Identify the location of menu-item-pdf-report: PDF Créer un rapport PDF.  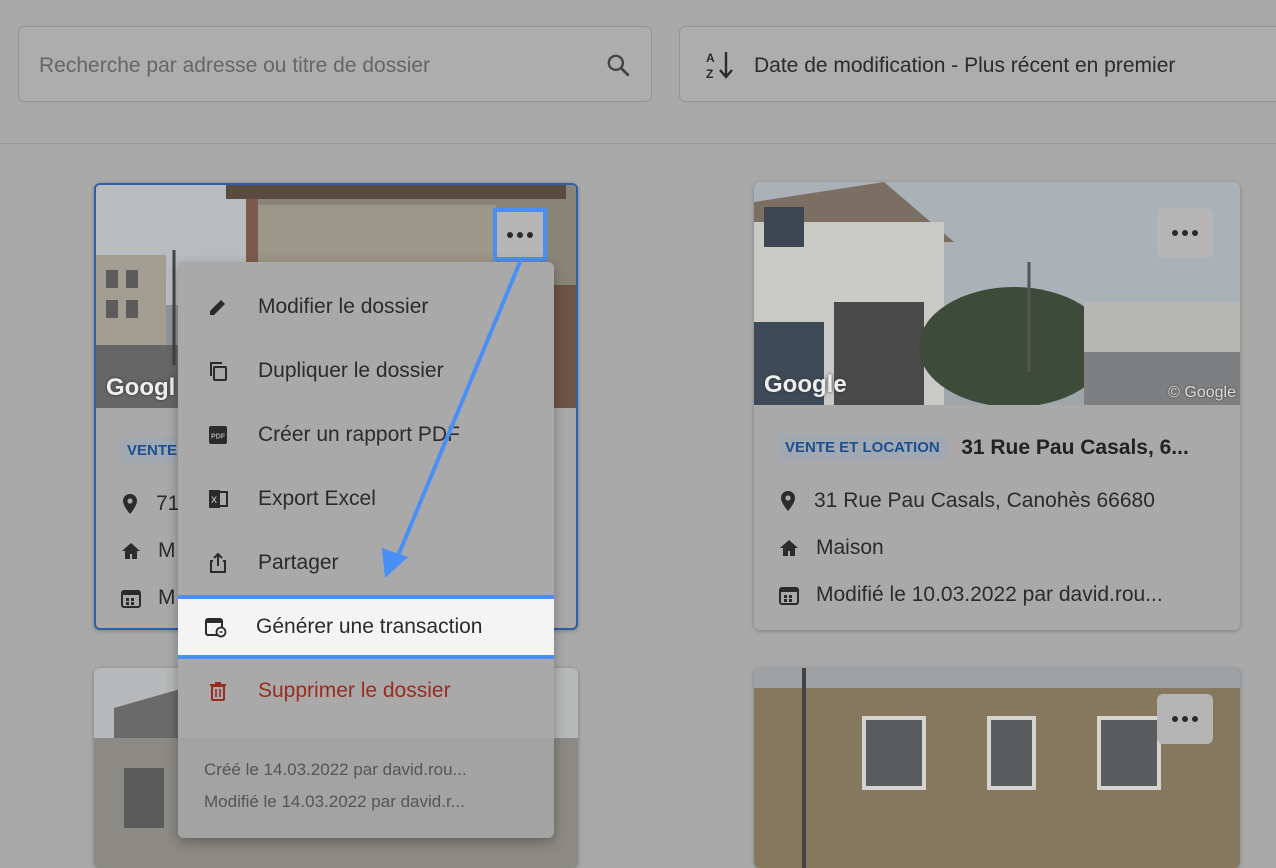
(366, 435).